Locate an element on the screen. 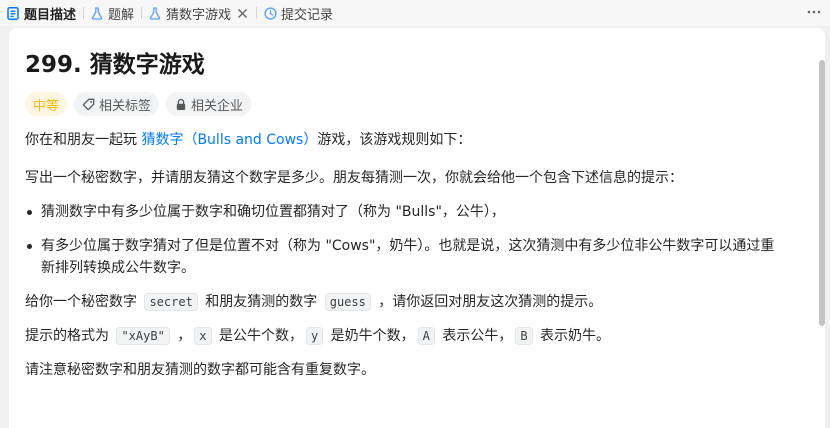 This screenshot has width=830, height=428. format-text: 表示奶牛。 is located at coordinates (573, 336).